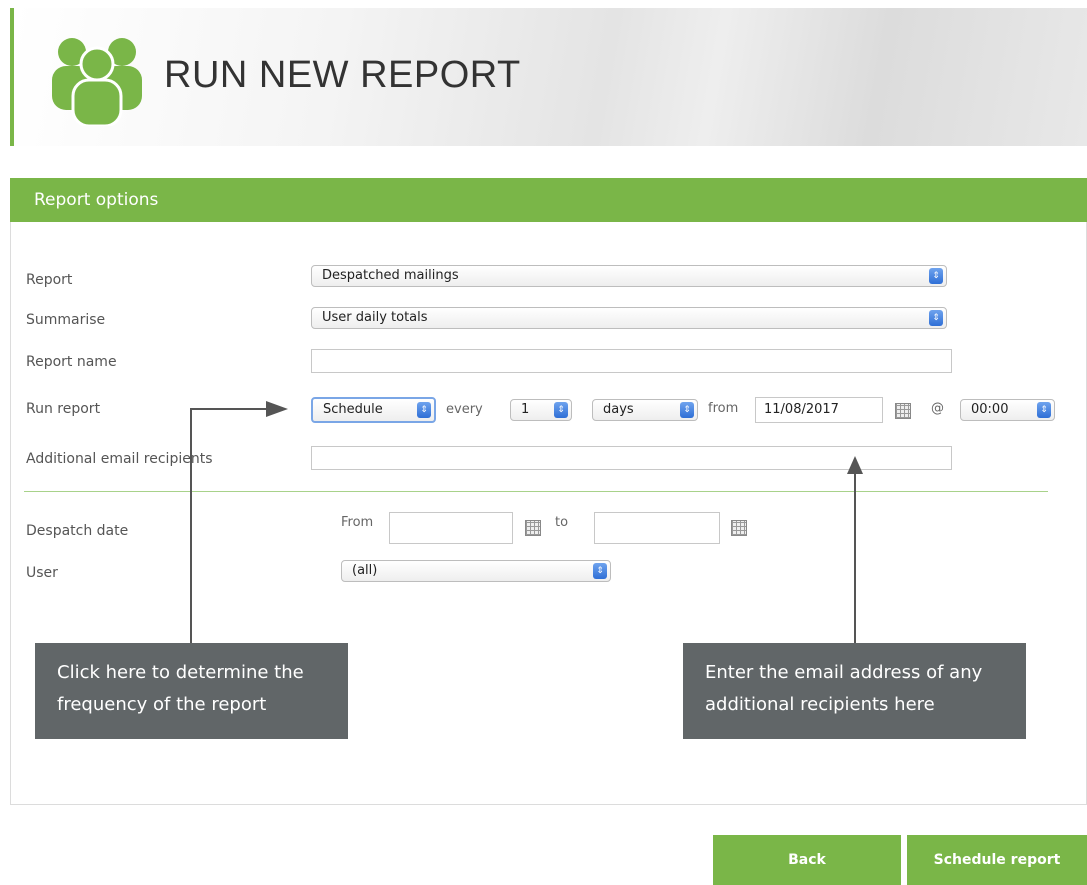 The width and height of the screenshot is (1087, 885). I want to click on users-group-icon, so click(97, 82).